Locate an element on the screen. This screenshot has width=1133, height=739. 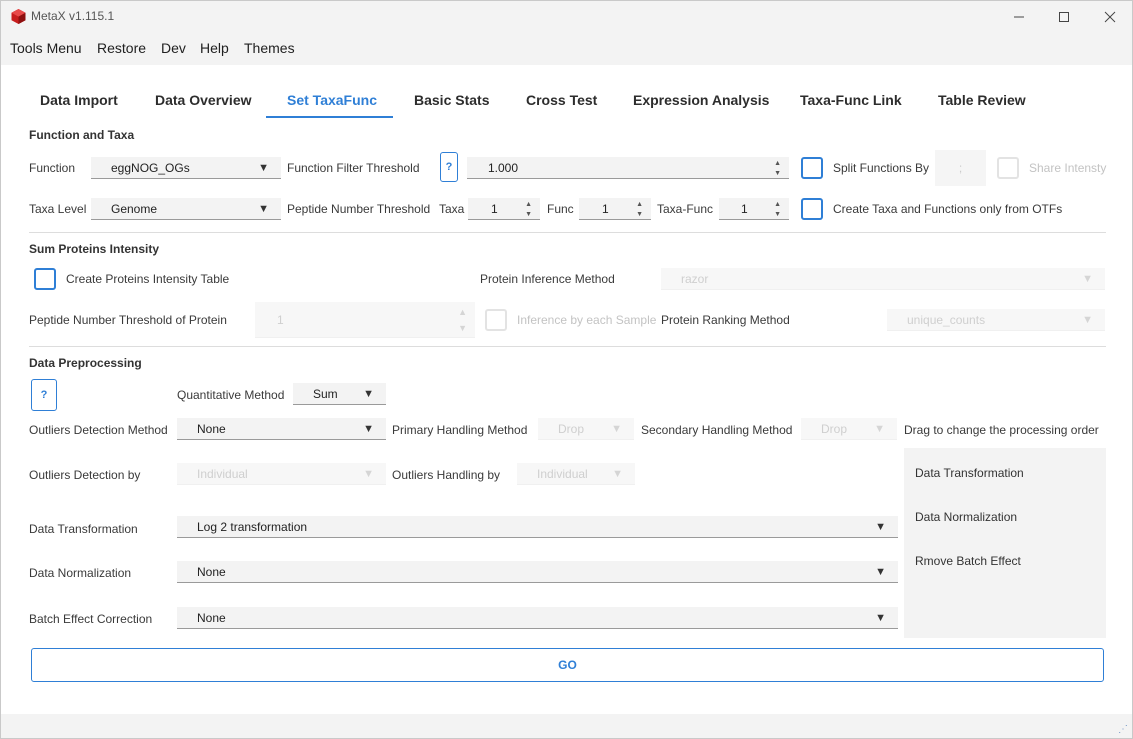
minimize-button is located at coordinates (1019, 17).